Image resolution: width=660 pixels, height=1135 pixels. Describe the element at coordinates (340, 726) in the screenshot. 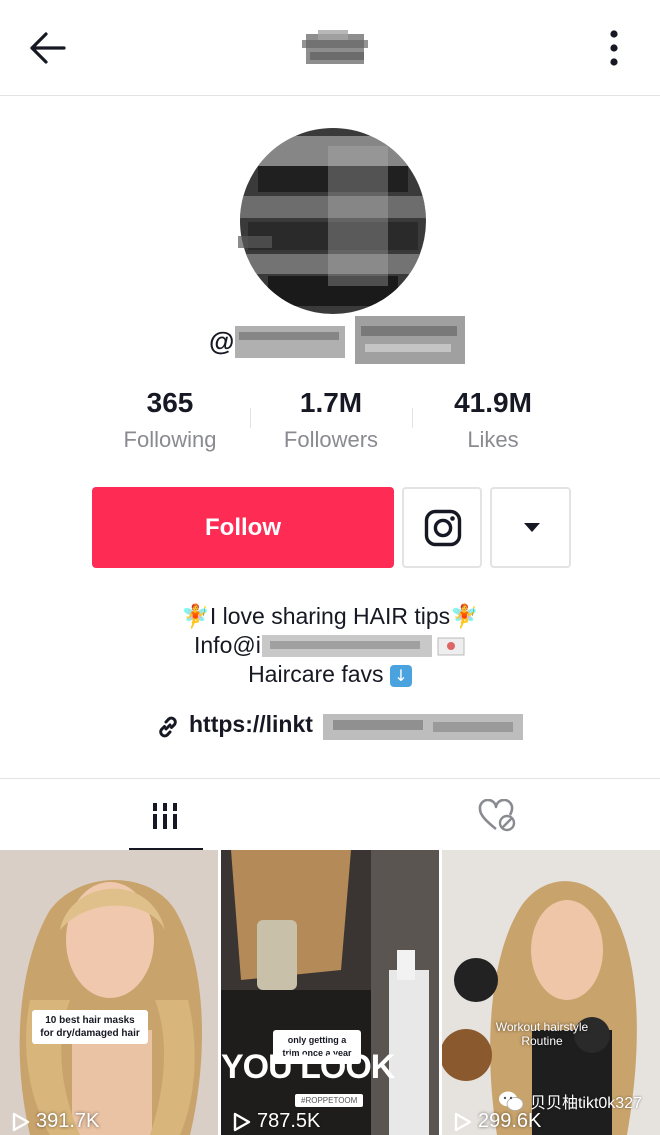

I see `bio-link: https://linkt` at that location.